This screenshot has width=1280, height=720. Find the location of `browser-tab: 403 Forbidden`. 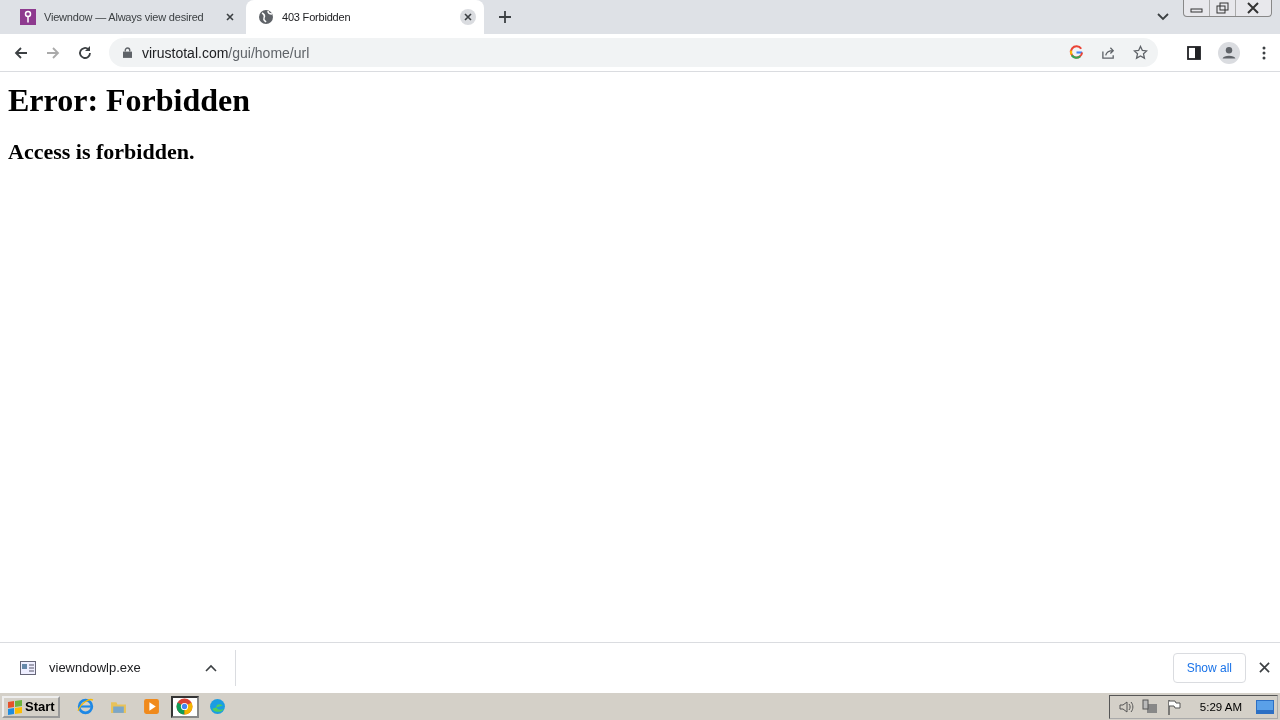

browser-tab: 403 Forbidden is located at coordinates (365, 17).